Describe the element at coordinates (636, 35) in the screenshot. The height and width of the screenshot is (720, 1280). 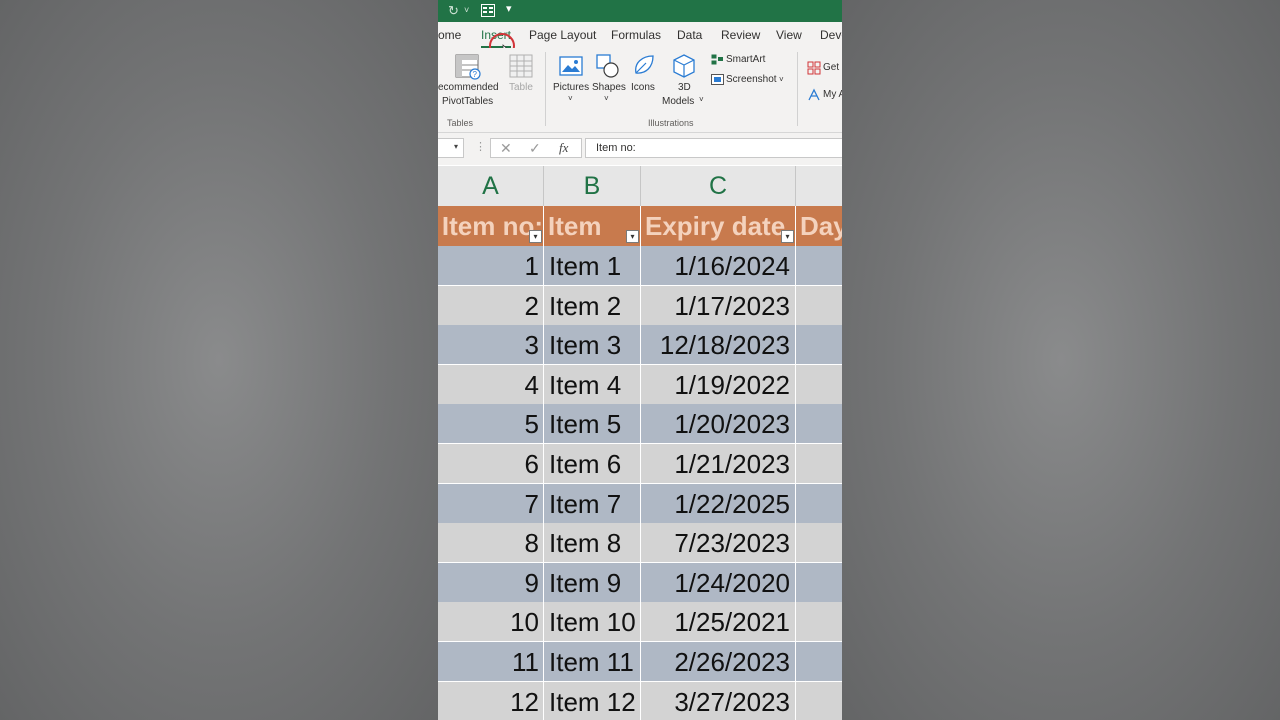
I see `tab-formulas: Formulas` at that location.